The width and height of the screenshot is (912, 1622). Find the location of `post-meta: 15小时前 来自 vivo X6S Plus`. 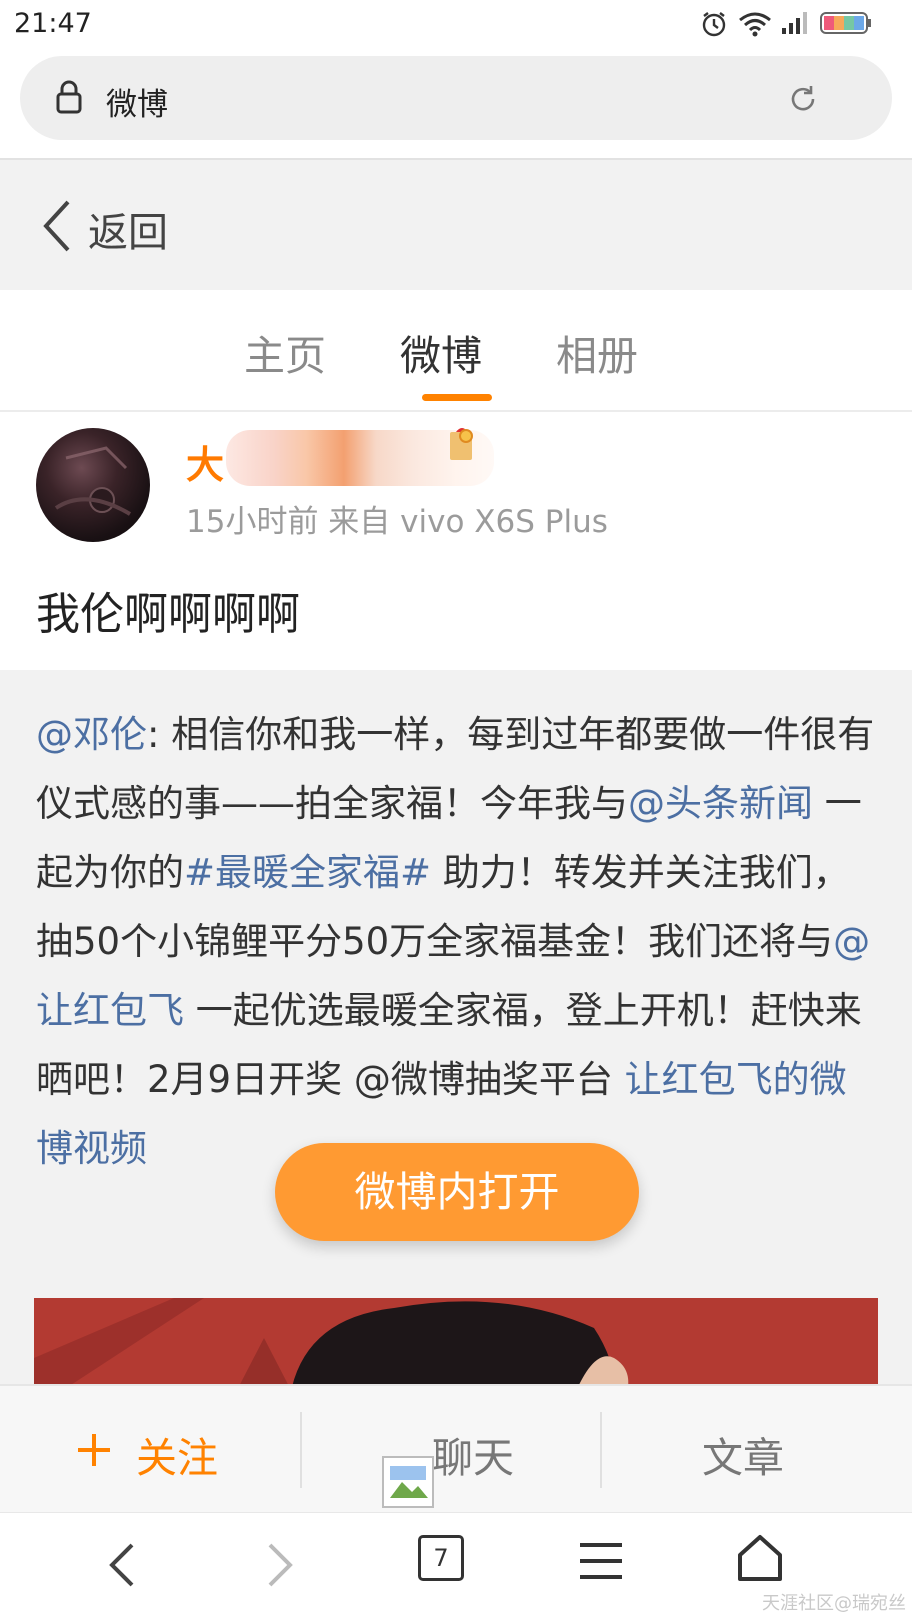

post-meta: 15小时前 来自 vivo X6S Plus is located at coordinates (397, 522).